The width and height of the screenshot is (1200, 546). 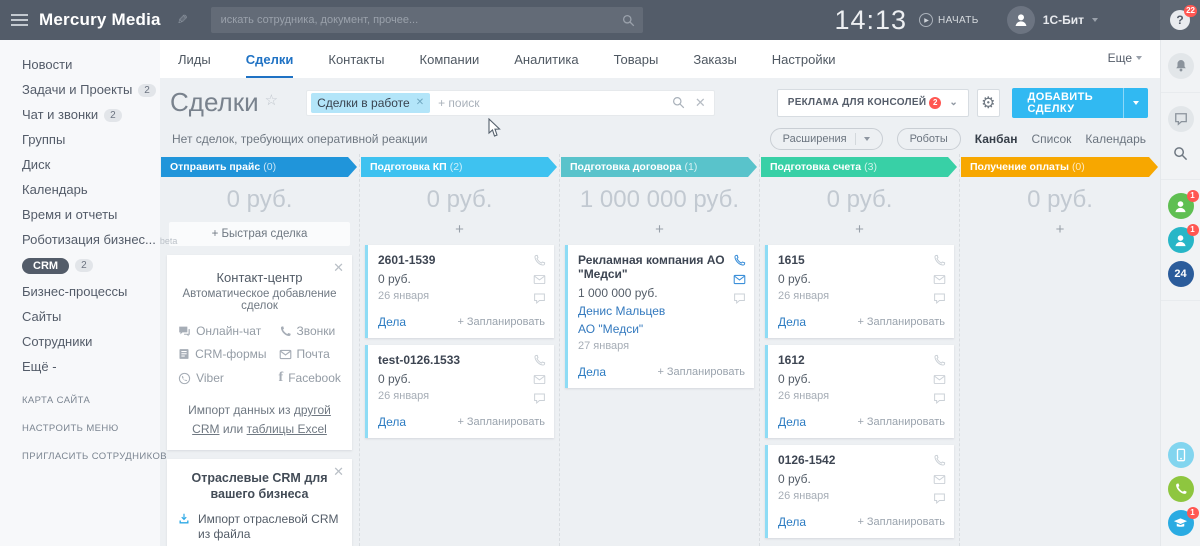 I want to click on stage-header-invoice: Подготовка счета (3), so click(x=859, y=167).